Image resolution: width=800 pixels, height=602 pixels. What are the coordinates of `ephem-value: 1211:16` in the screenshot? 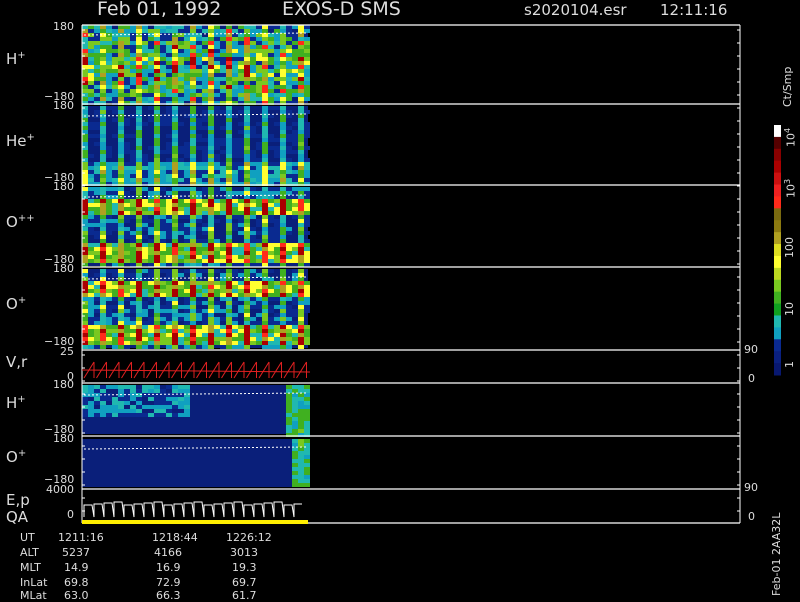 It's located at (81, 537).